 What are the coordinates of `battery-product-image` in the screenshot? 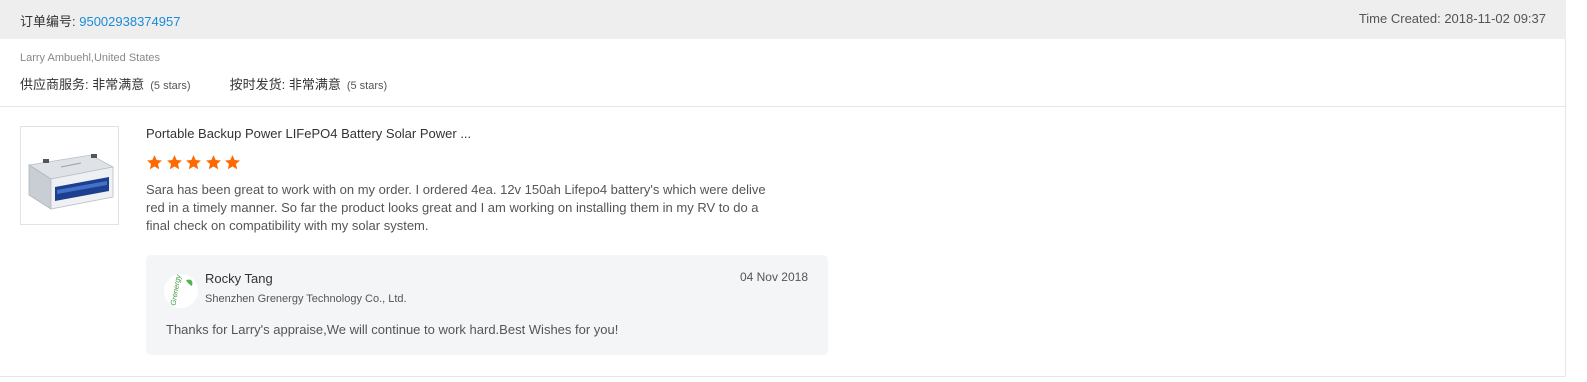 It's located at (71, 182).